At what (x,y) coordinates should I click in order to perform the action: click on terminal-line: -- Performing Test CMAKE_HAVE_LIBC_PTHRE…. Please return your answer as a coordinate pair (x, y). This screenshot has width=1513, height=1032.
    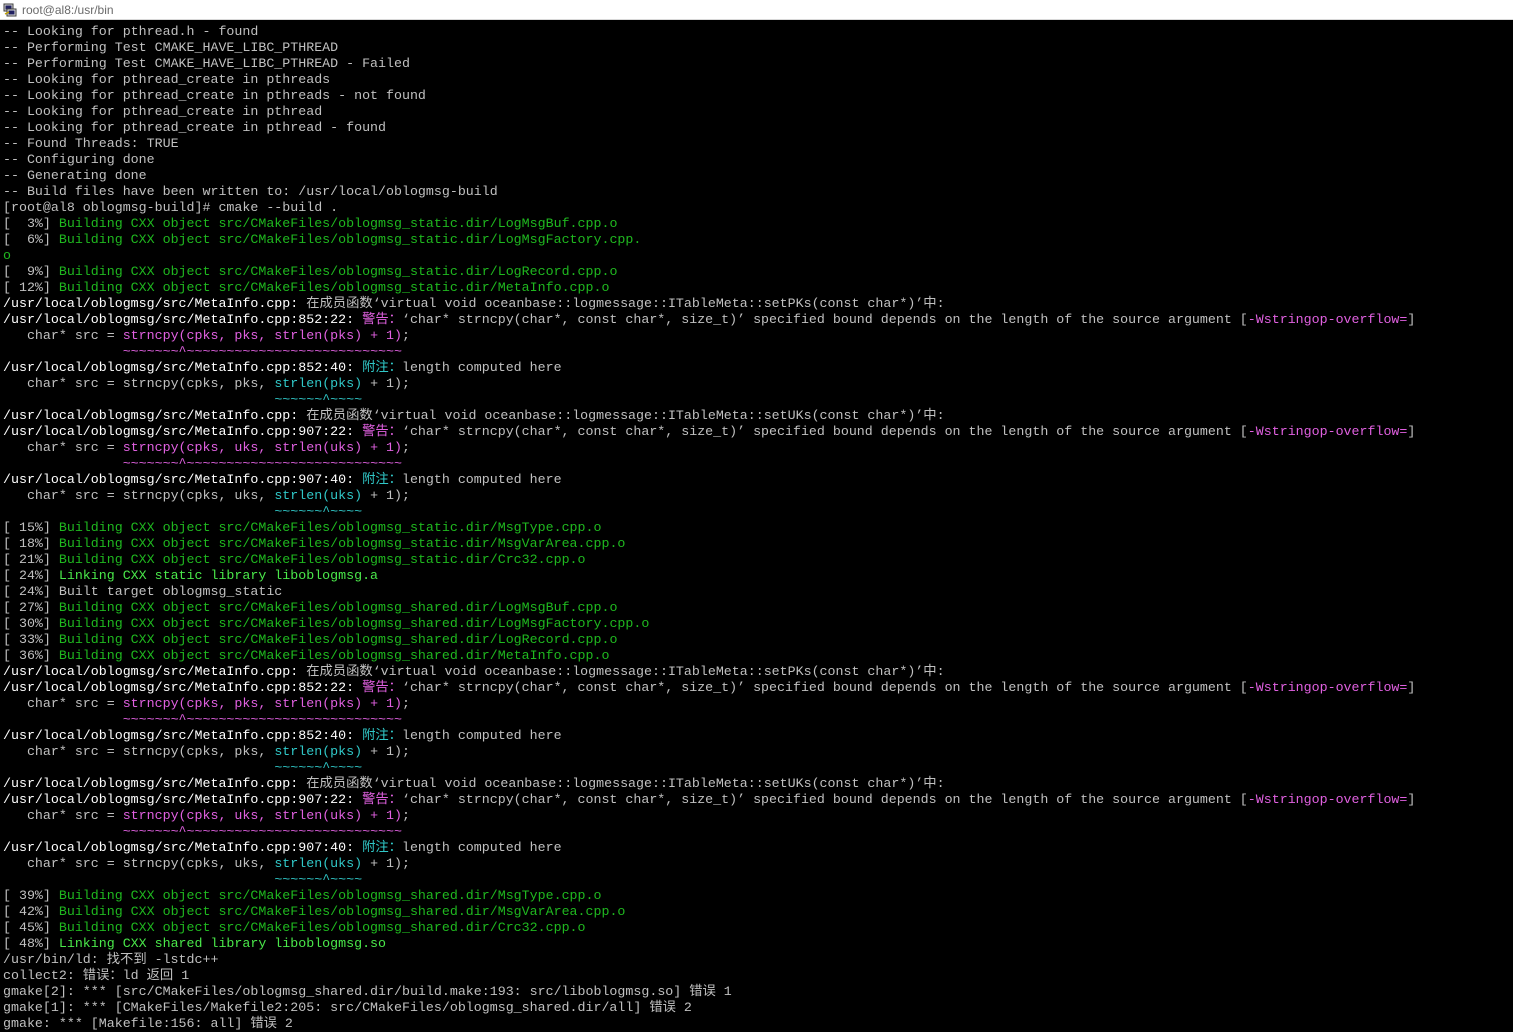
    Looking at the image, I should click on (758, 64).